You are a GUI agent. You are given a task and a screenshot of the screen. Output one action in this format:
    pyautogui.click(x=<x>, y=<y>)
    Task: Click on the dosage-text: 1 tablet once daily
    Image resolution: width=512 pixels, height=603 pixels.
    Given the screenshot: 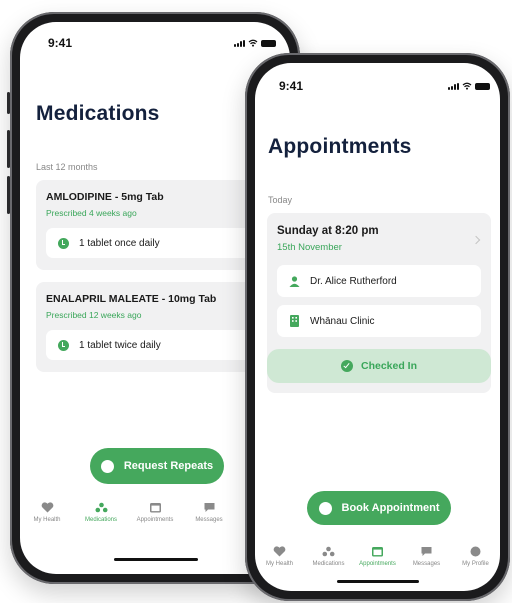 What is the action you would take?
    pyautogui.click(x=119, y=243)
    